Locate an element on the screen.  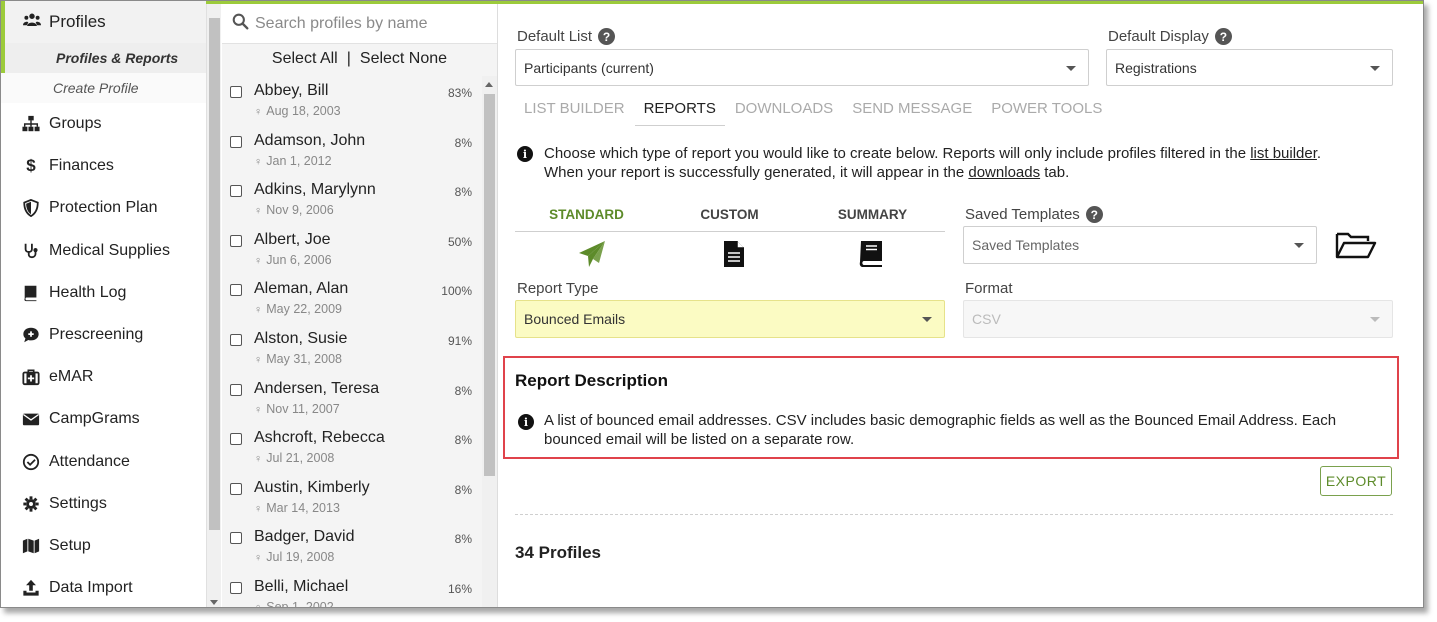
profile-dob: ♀ Sep 1, 2002 is located at coordinates (368, 603).